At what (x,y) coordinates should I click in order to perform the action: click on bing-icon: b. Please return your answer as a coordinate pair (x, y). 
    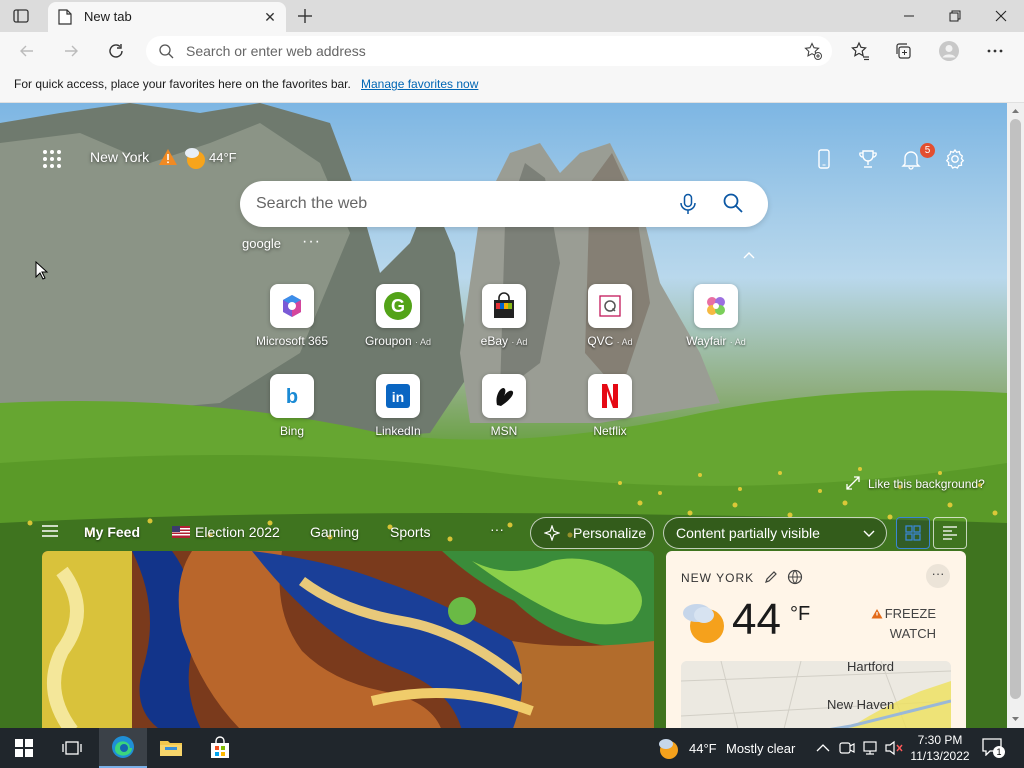
    Looking at the image, I should click on (292, 396).